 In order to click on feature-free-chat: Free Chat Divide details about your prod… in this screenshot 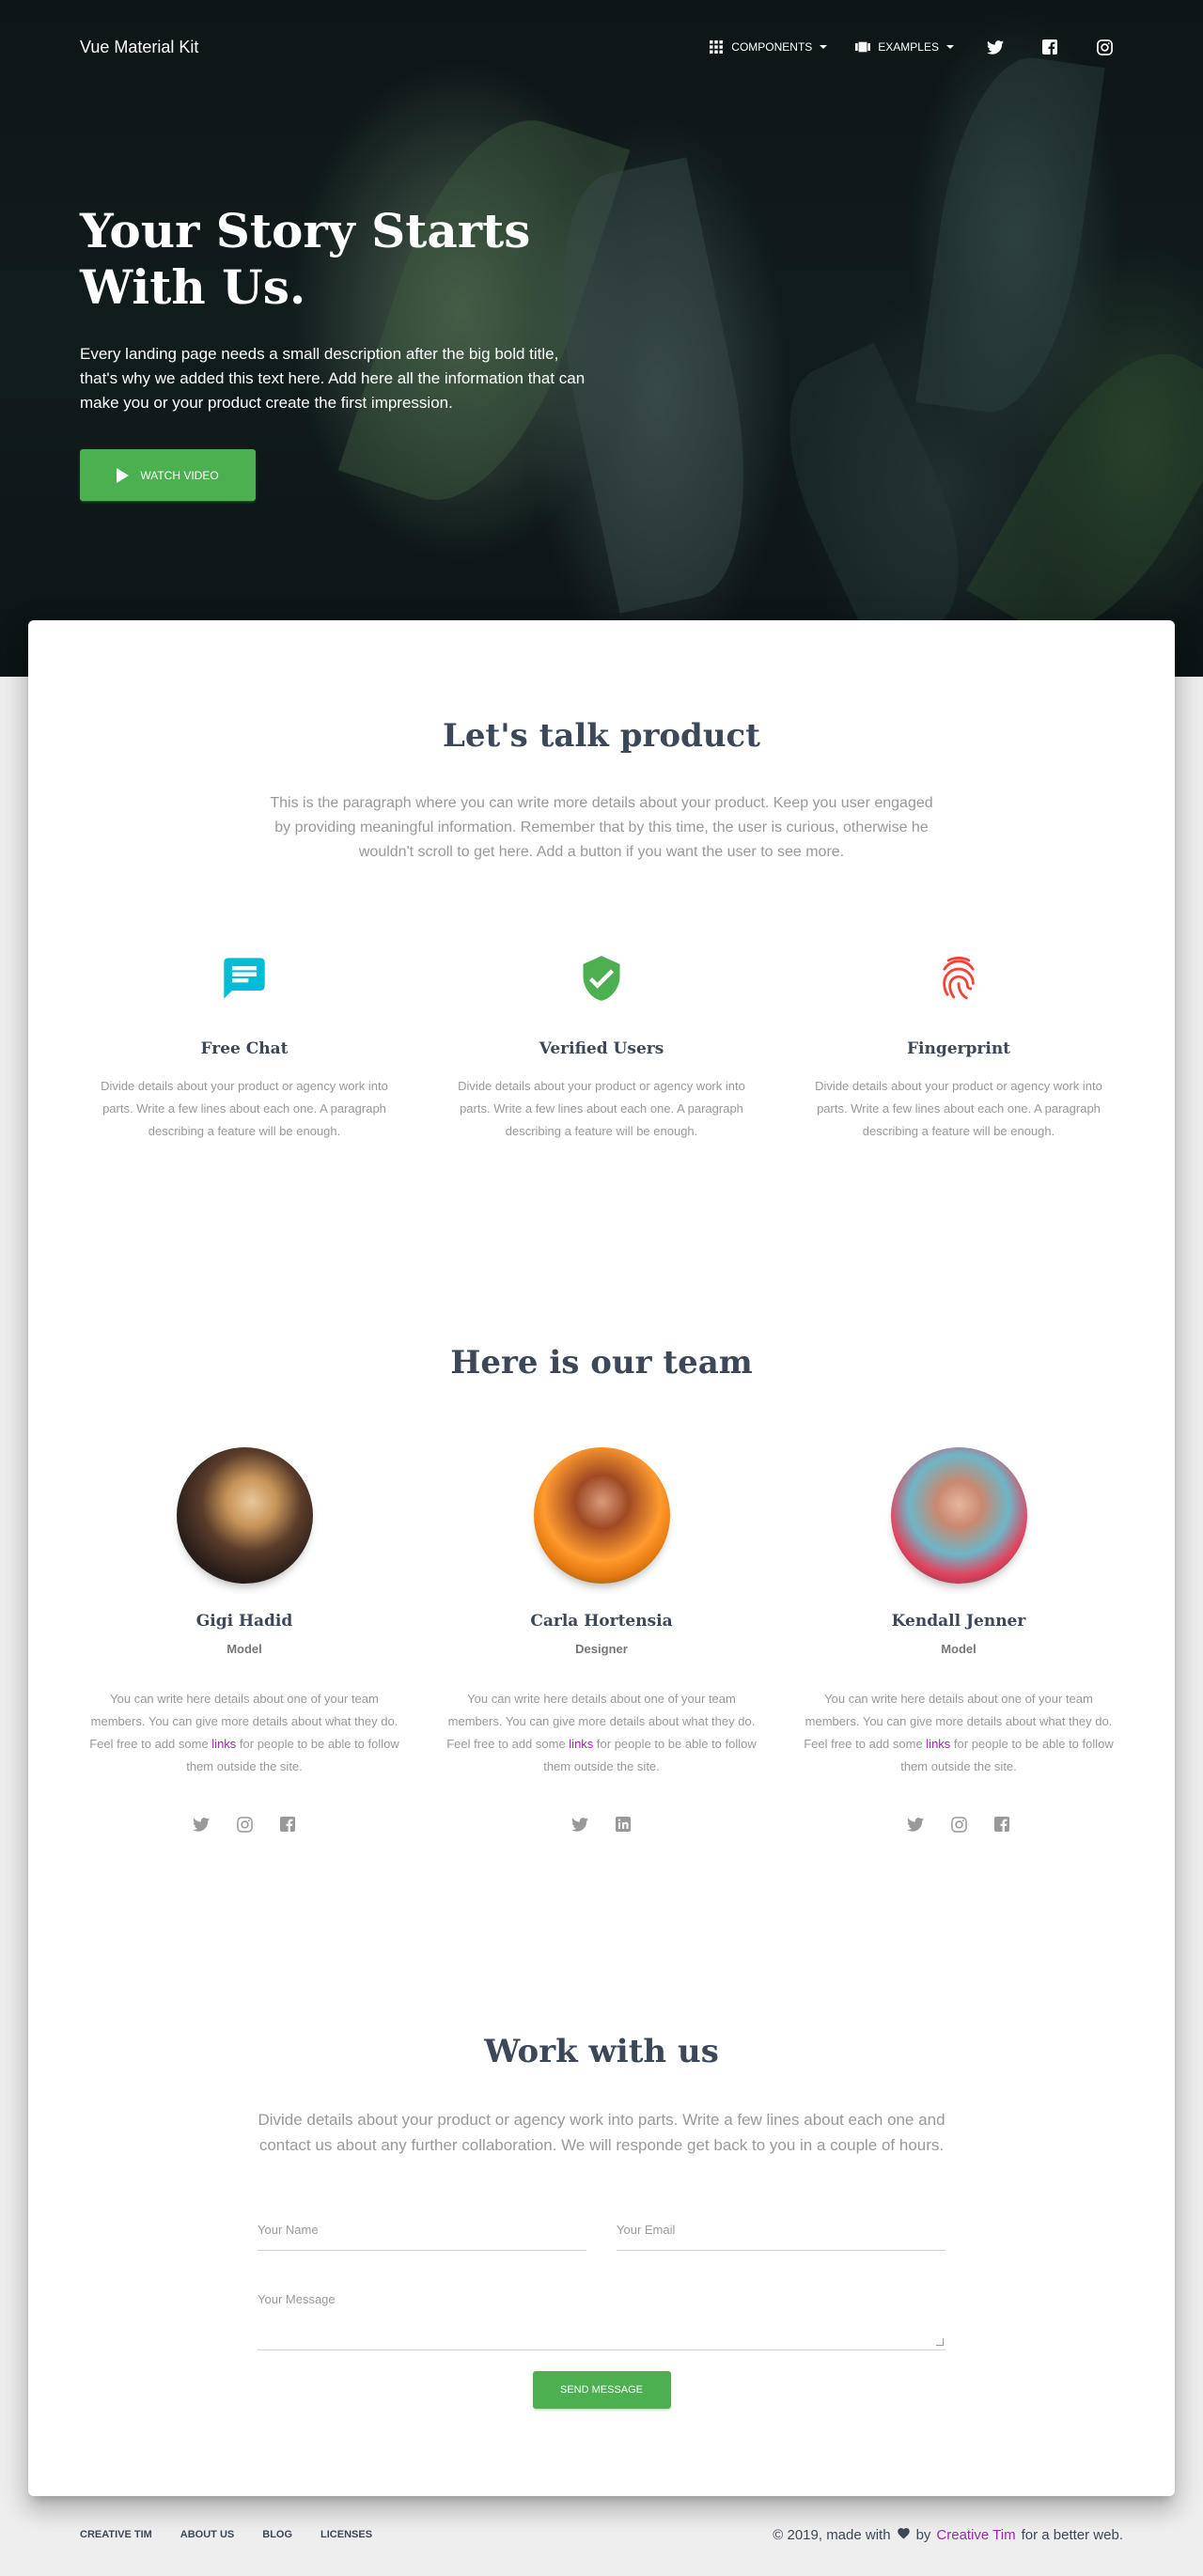, I will do `click(245, 1045)`.